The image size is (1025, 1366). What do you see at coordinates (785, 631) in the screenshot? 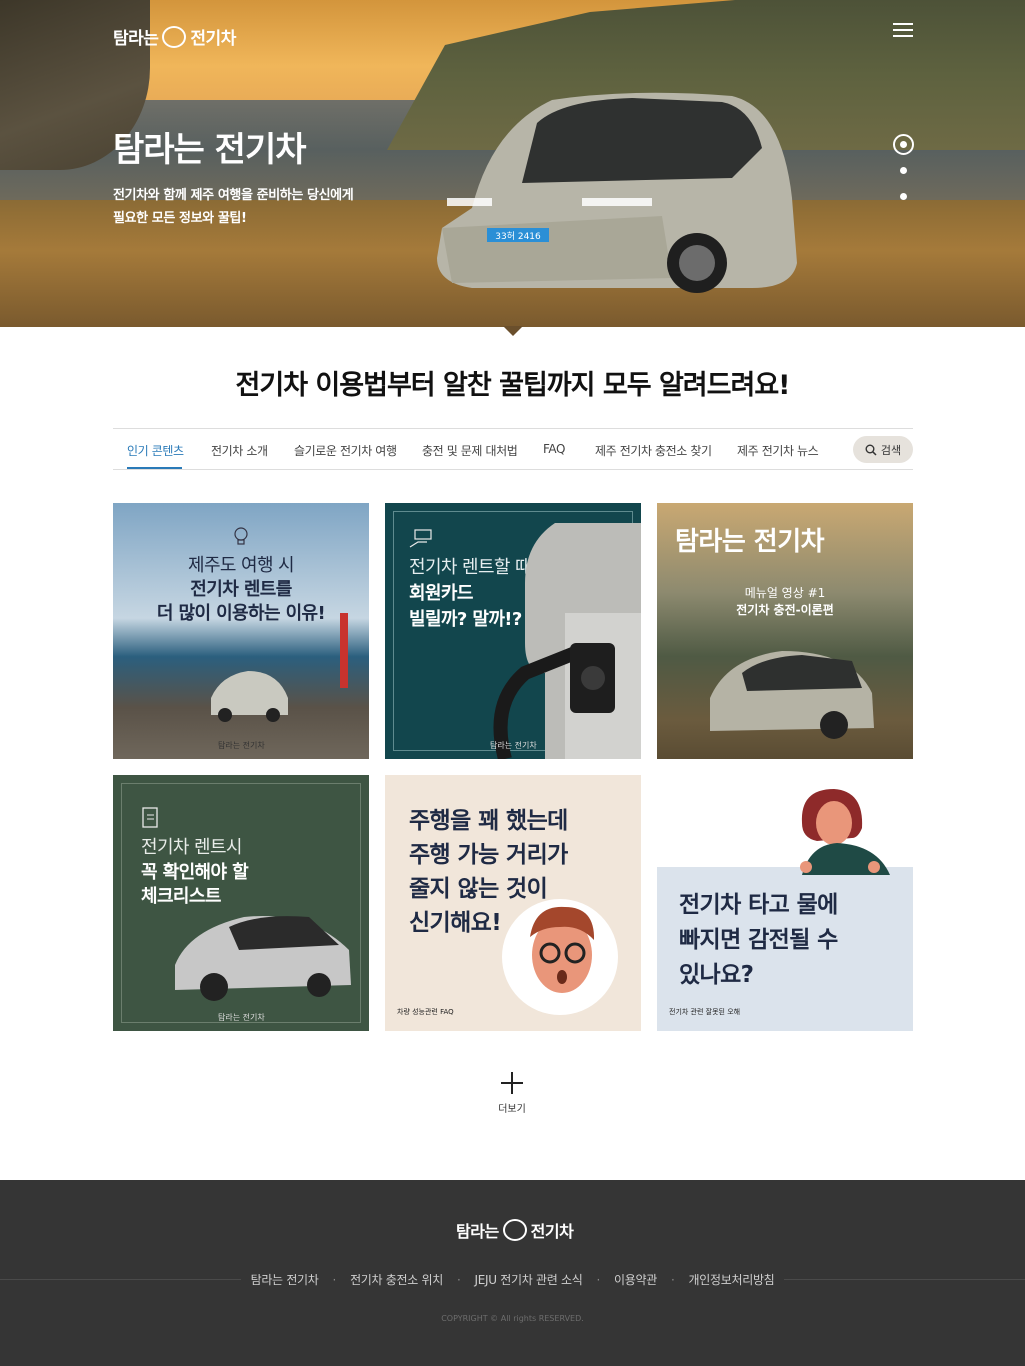
I see `content-card-3: 탐라는 전기차 메뉴얼 영상 #1 전기차 충전-이론편` at bounding box center [785, 631].